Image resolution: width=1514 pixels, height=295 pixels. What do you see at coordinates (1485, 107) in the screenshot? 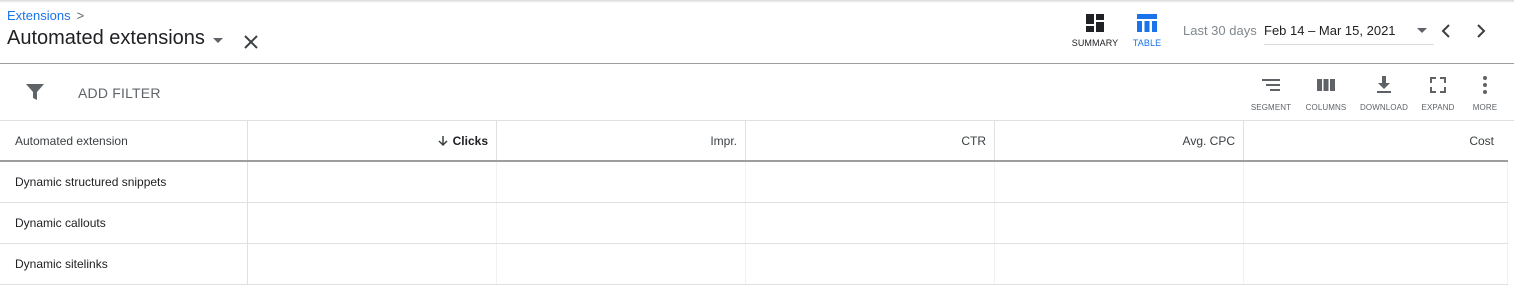
I see `more-label: MORE` at bounding box center [1485, 107].